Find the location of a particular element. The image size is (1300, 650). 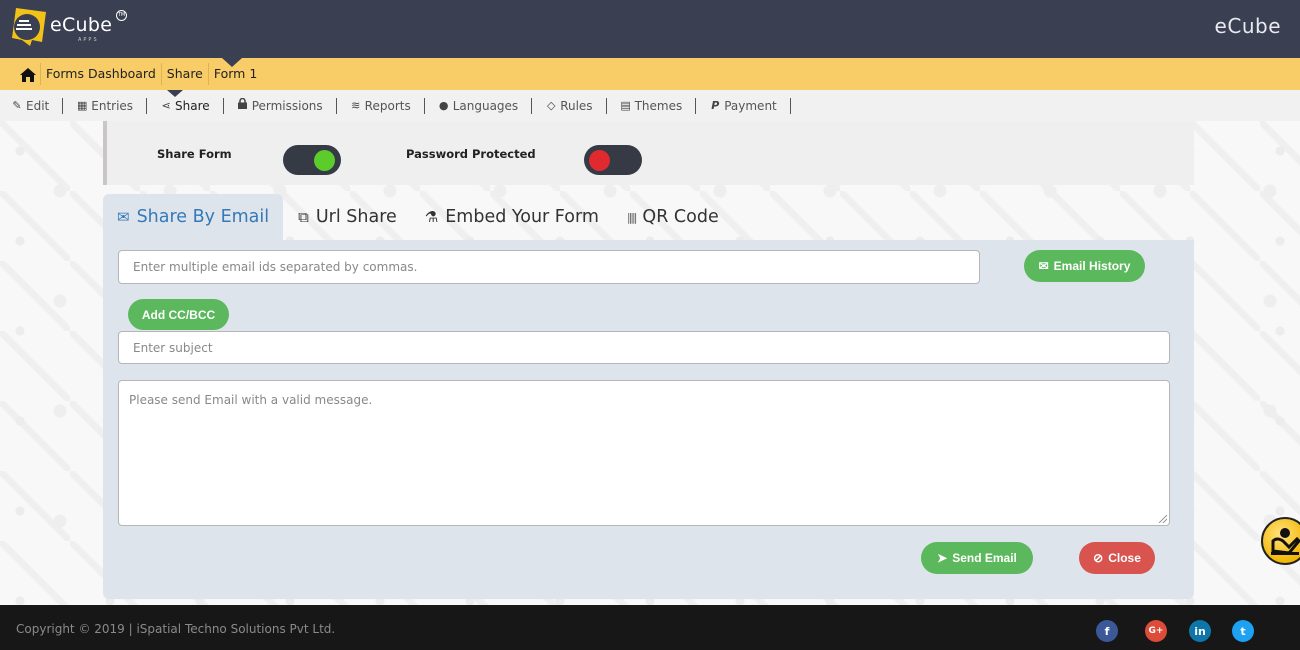

barcode-icon: ||||| is located at coordinates (631, 217).